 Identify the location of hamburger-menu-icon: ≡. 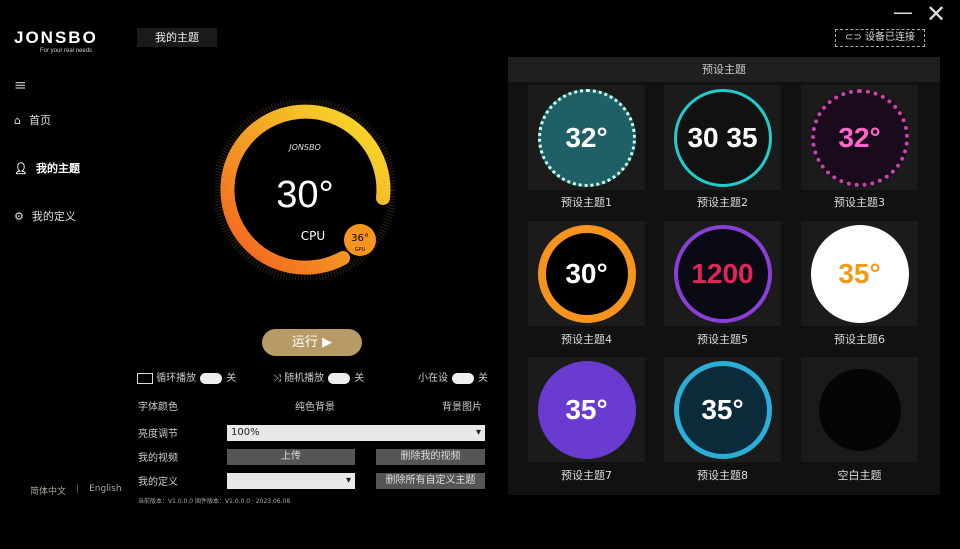
(20, 85).